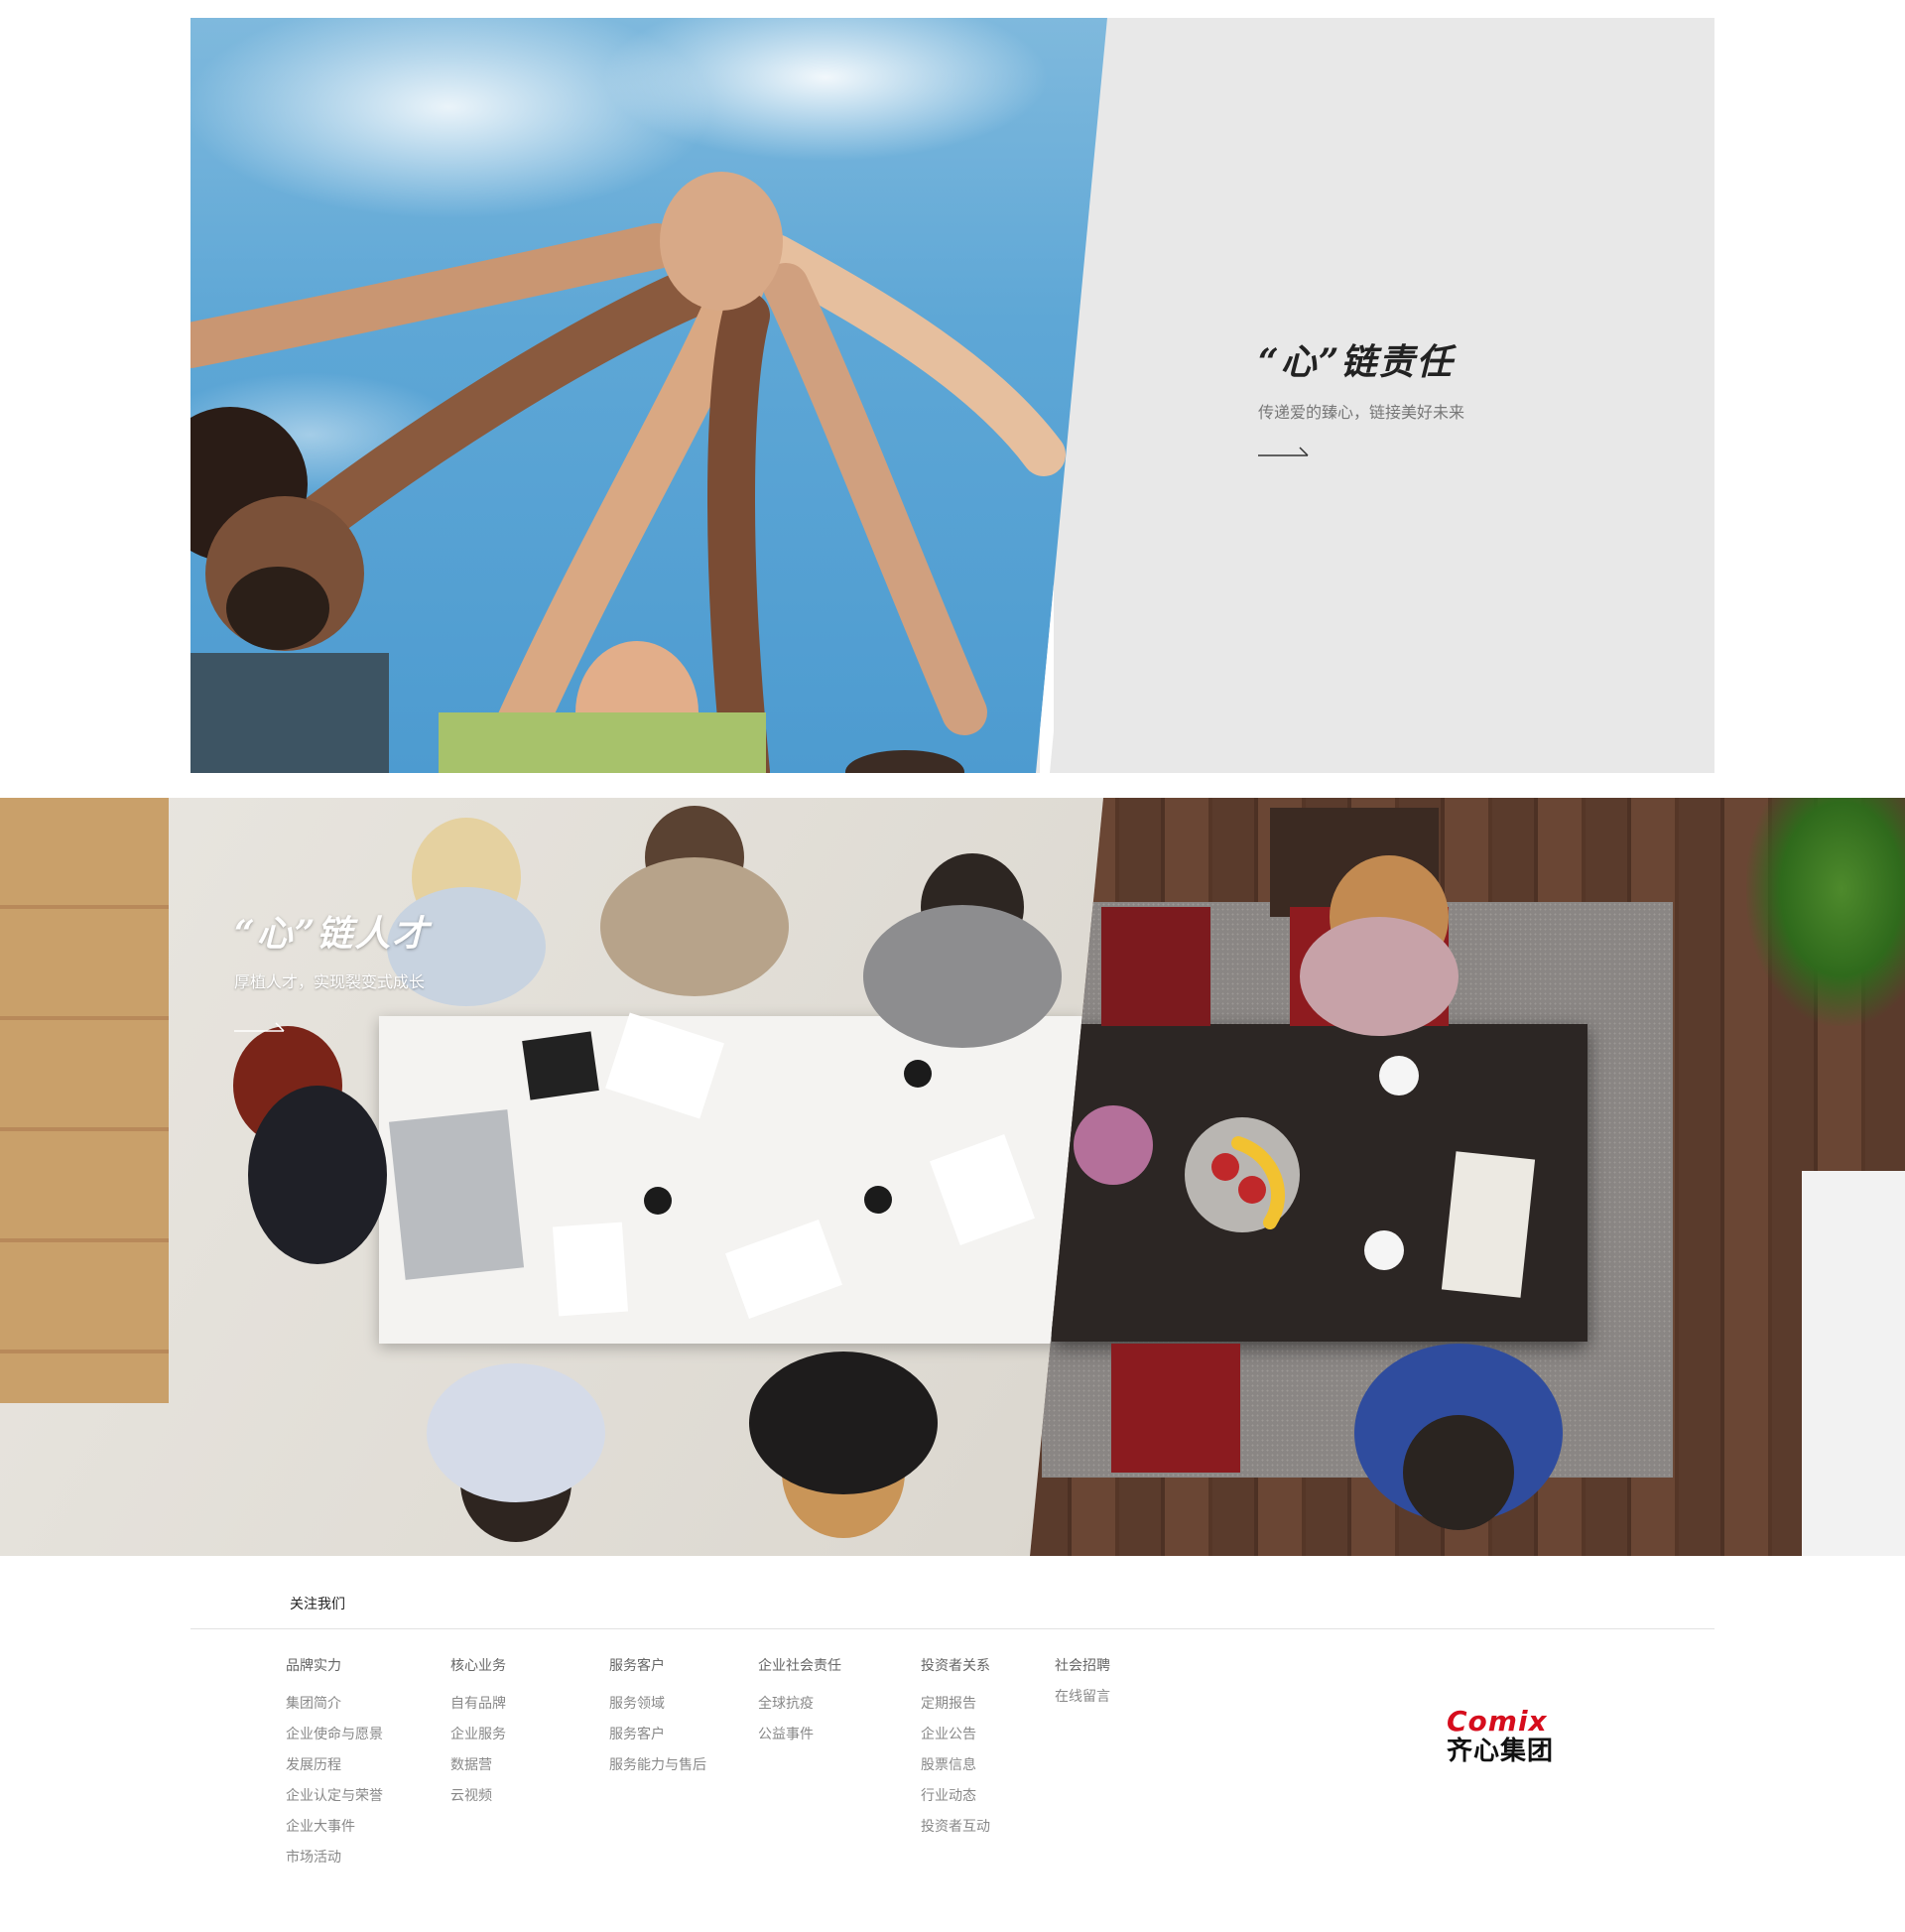  What do you see at coordinates (478, 1666) in the screenshot?
I see `footer-col-heading: 核心业务` at bounding box center [478, 1666].